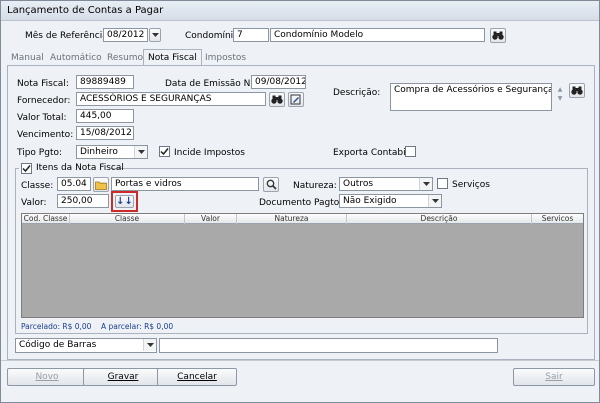 Image resolution: width=600 pixels, height=403 pixels. Describe the element at coordinates (292, 219) in the screenshot. I see `grid-col-natureza: Natureza` at that location.